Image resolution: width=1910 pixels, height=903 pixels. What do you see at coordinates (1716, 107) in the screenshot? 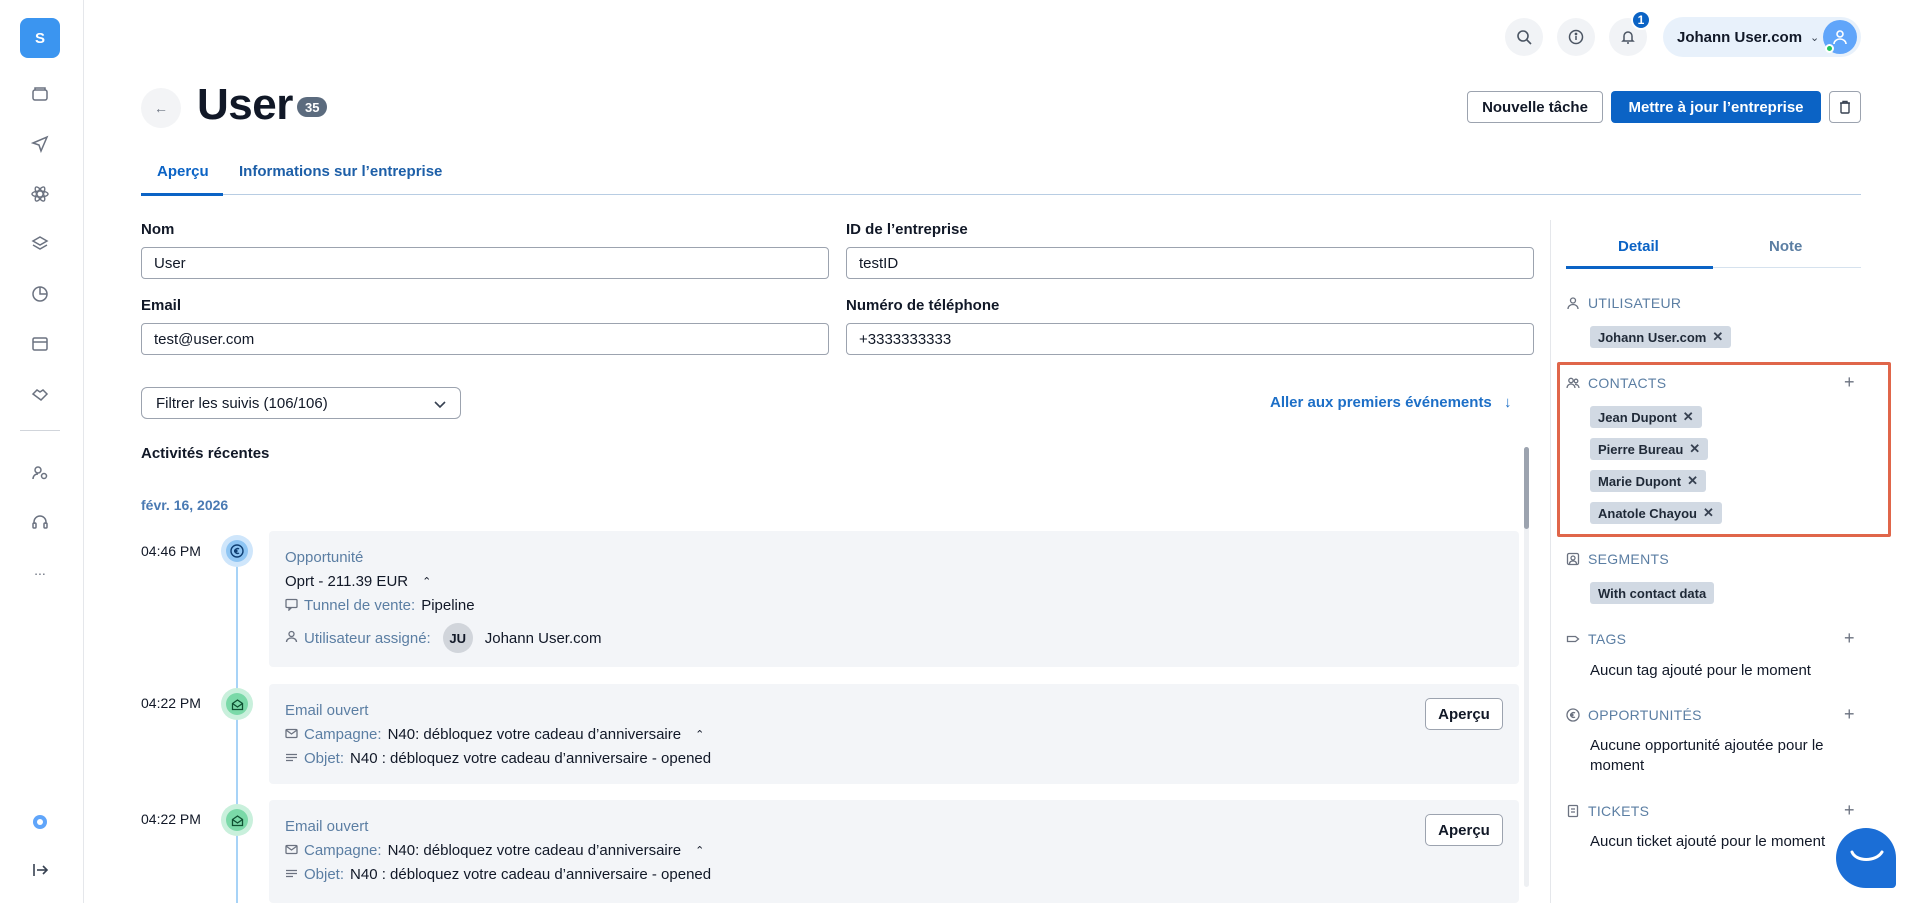
I see `update-company-button: Mettre à jour l’entreprise` at bounding box center [1716, 107].